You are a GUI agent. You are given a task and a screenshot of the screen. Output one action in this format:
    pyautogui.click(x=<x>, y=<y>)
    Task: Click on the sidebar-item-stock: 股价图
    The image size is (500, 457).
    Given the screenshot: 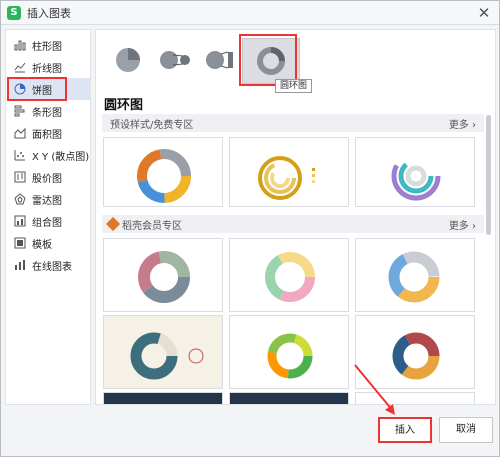 What is the action you would take?
    pyautogui.click(x=49, y=177)
    